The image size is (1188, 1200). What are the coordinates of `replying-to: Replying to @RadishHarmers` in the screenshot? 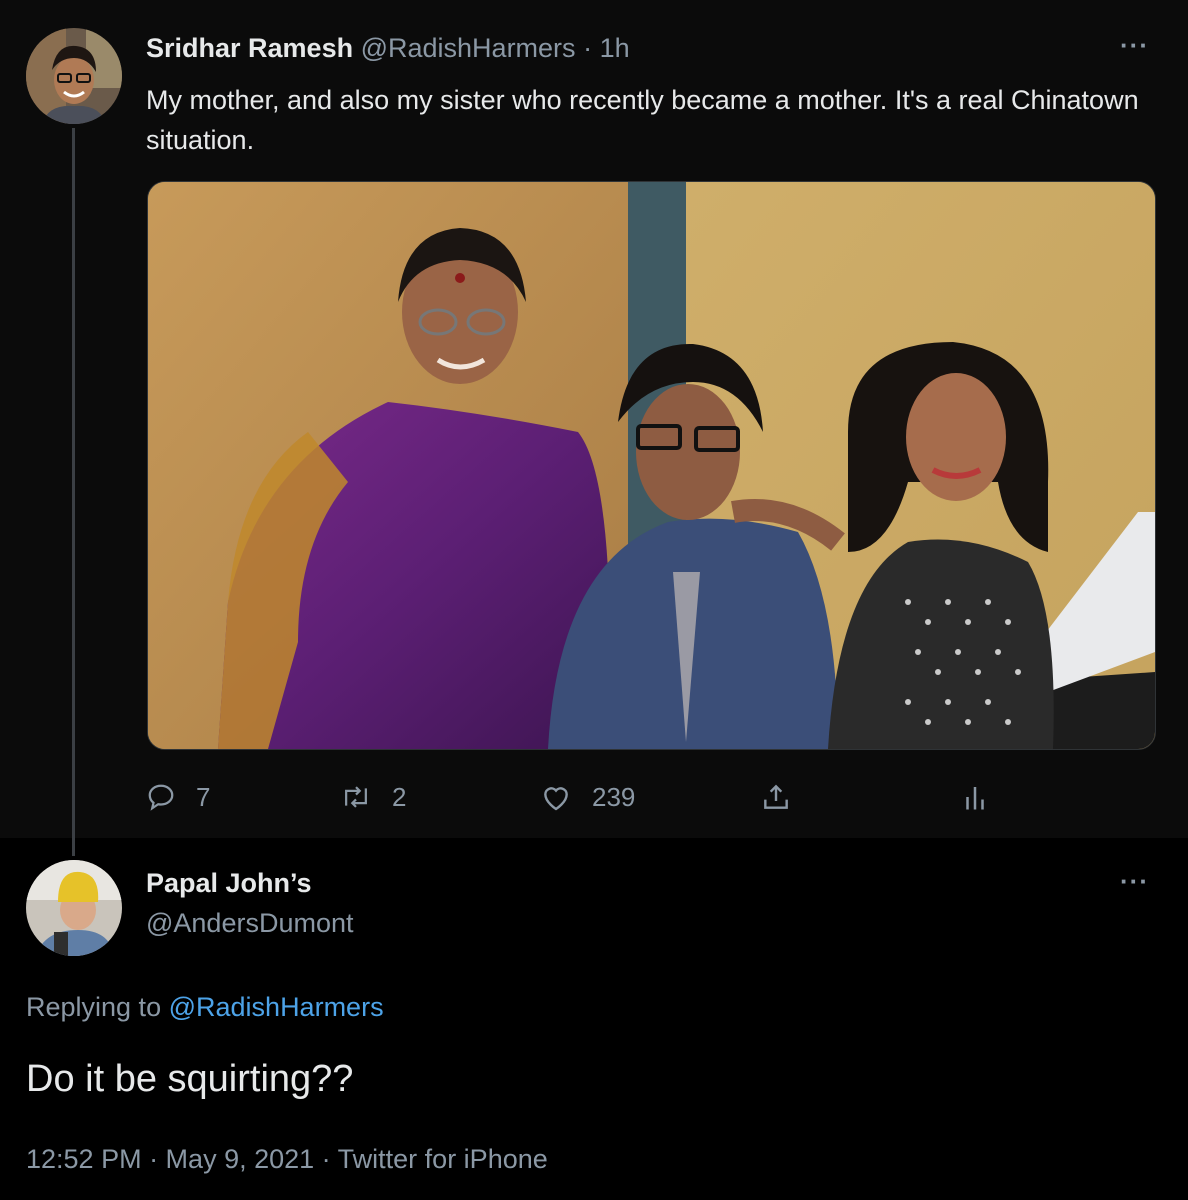 It's located at (205, 1007).